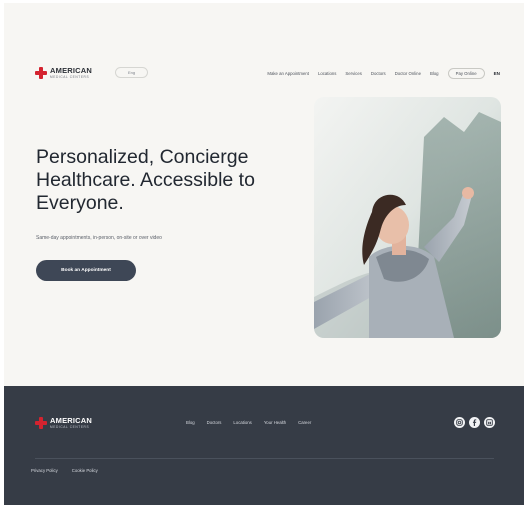 This screenshot has width=528, height=507. What do you see at coordinates (353, 73) in the screenshot?
I see `nav-item-services: Services` at bounding box center [353, 73].